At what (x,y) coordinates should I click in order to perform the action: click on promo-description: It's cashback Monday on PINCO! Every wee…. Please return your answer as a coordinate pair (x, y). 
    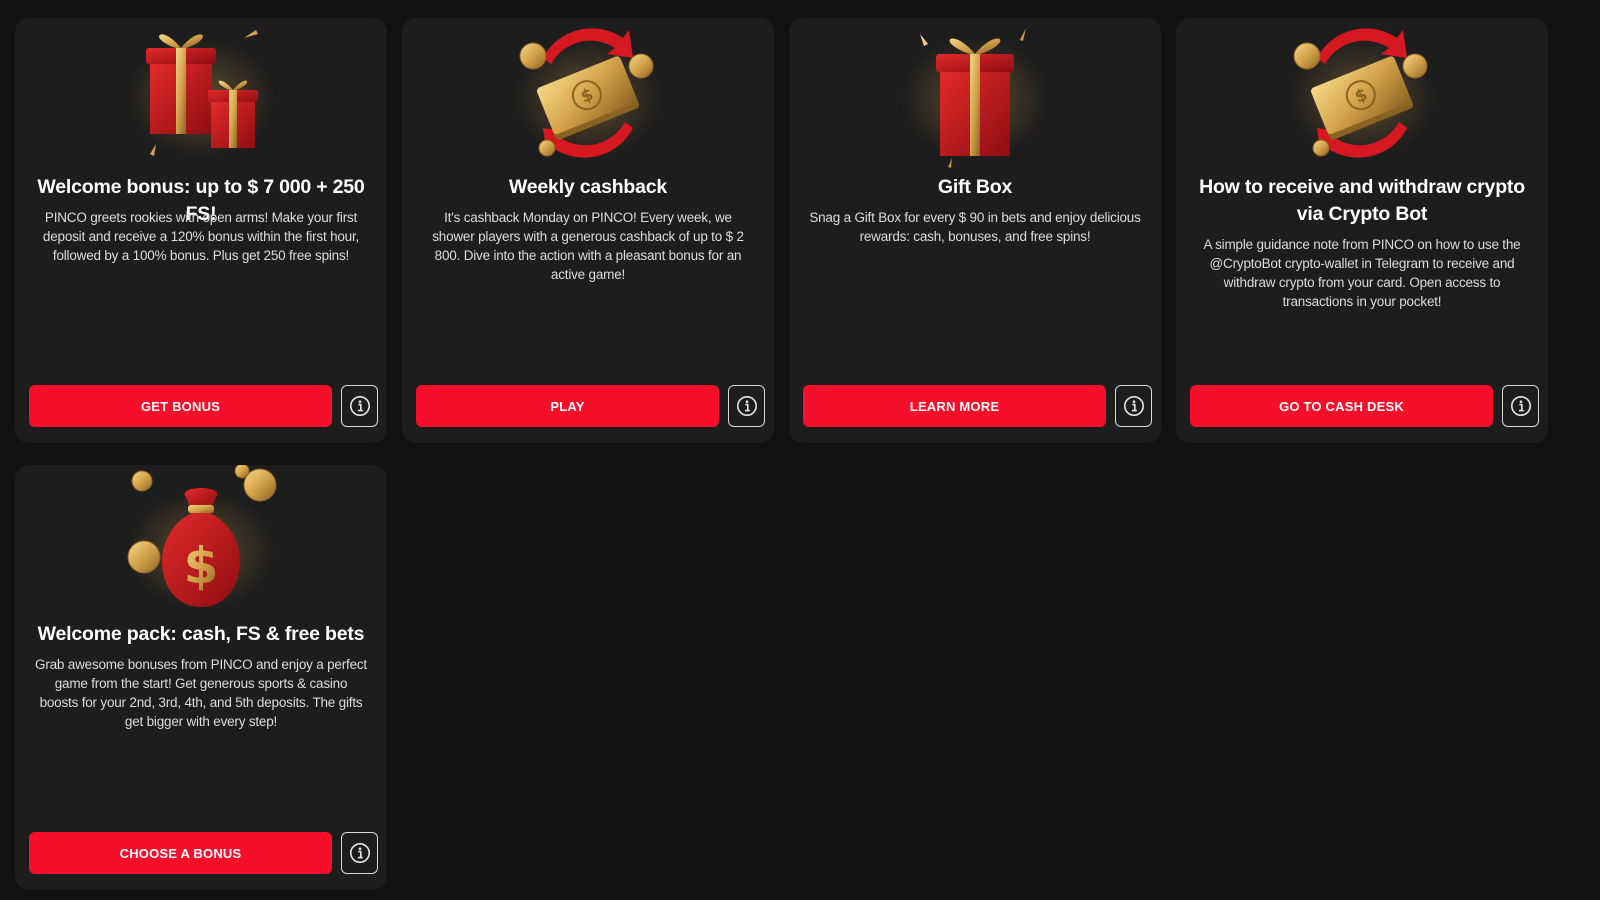
    Looking at the image, I should click on (588, 246).